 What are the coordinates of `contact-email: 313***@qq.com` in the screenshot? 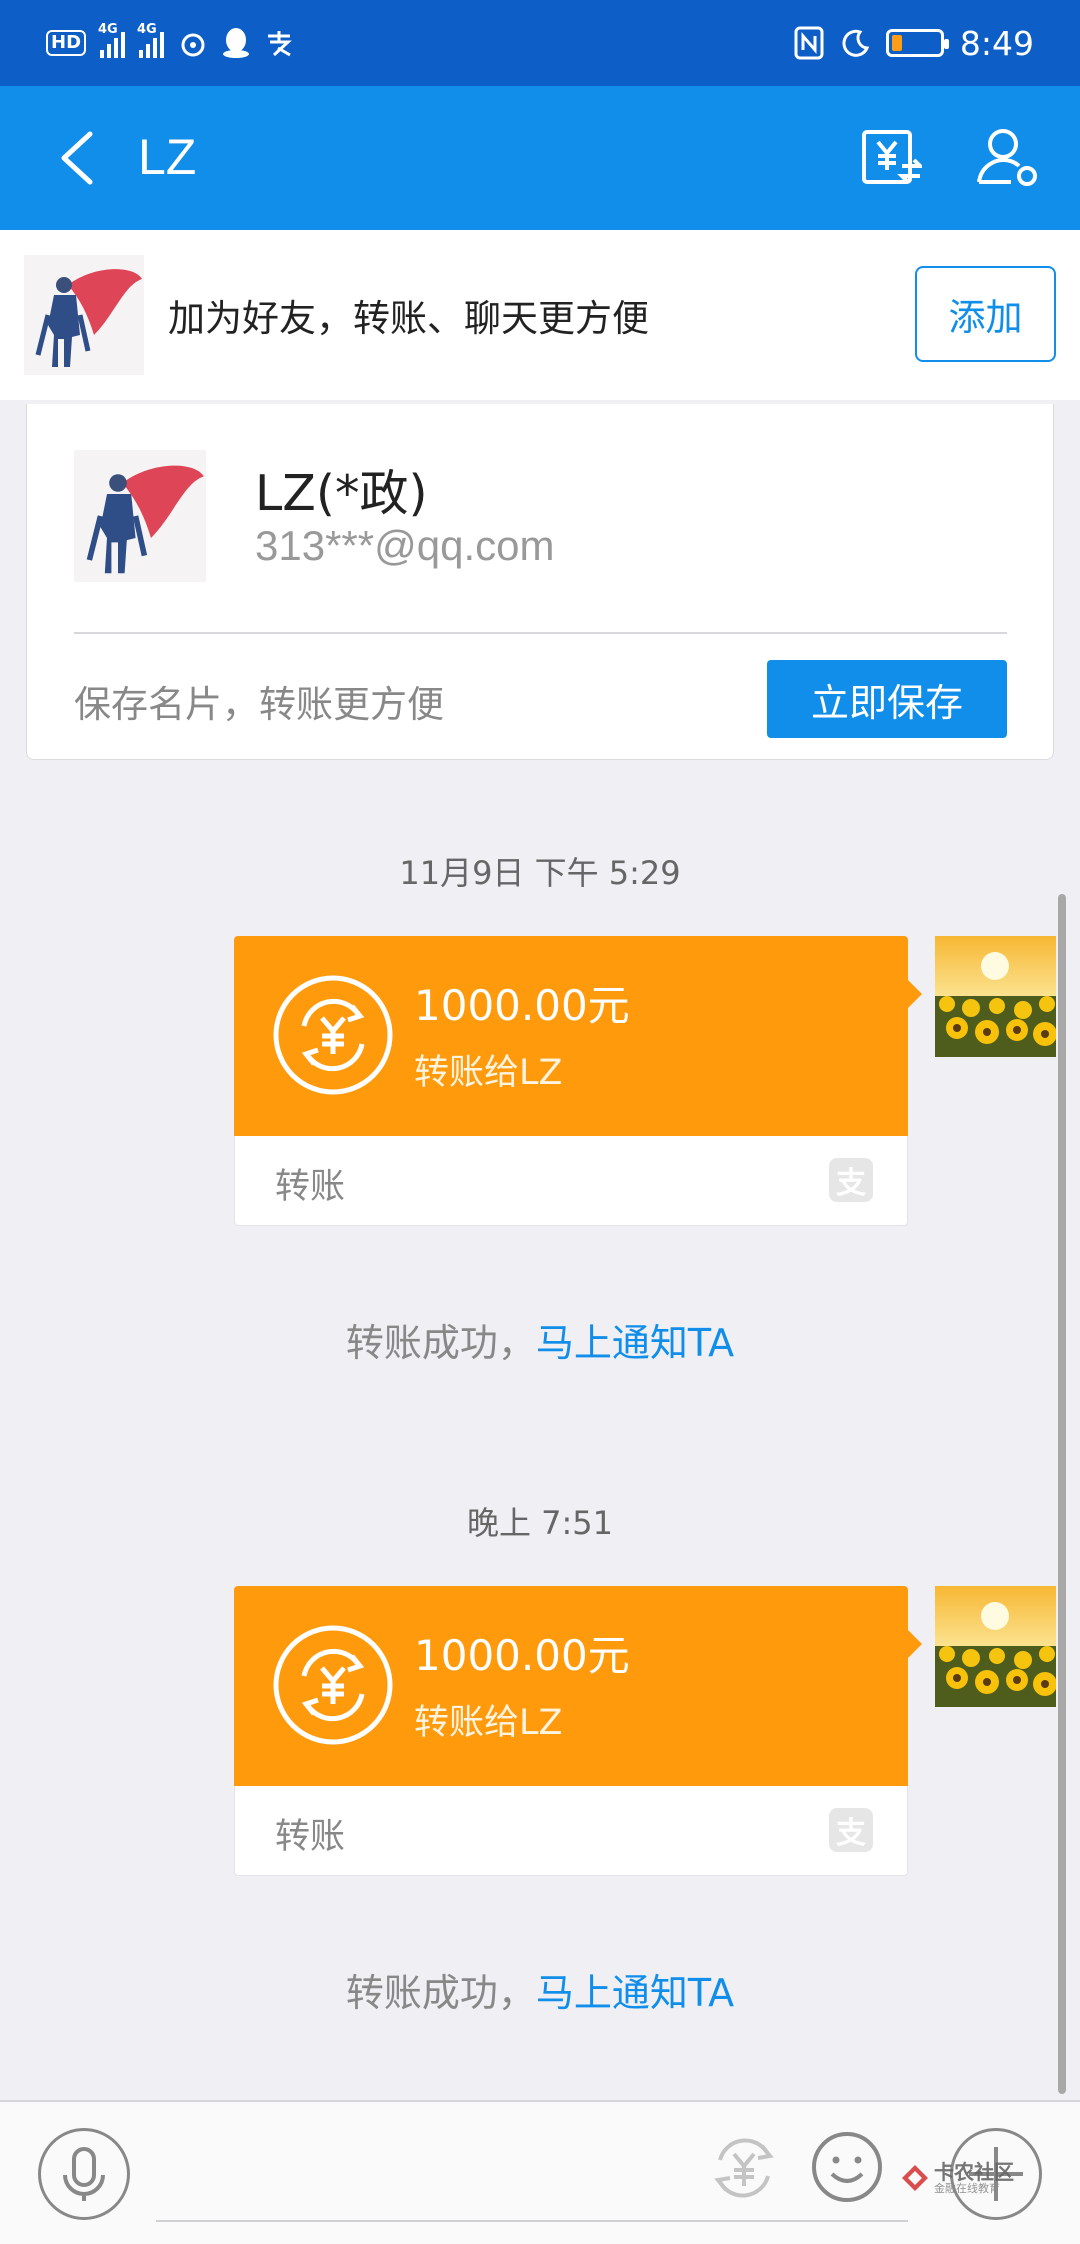 It's located at (405, 545).